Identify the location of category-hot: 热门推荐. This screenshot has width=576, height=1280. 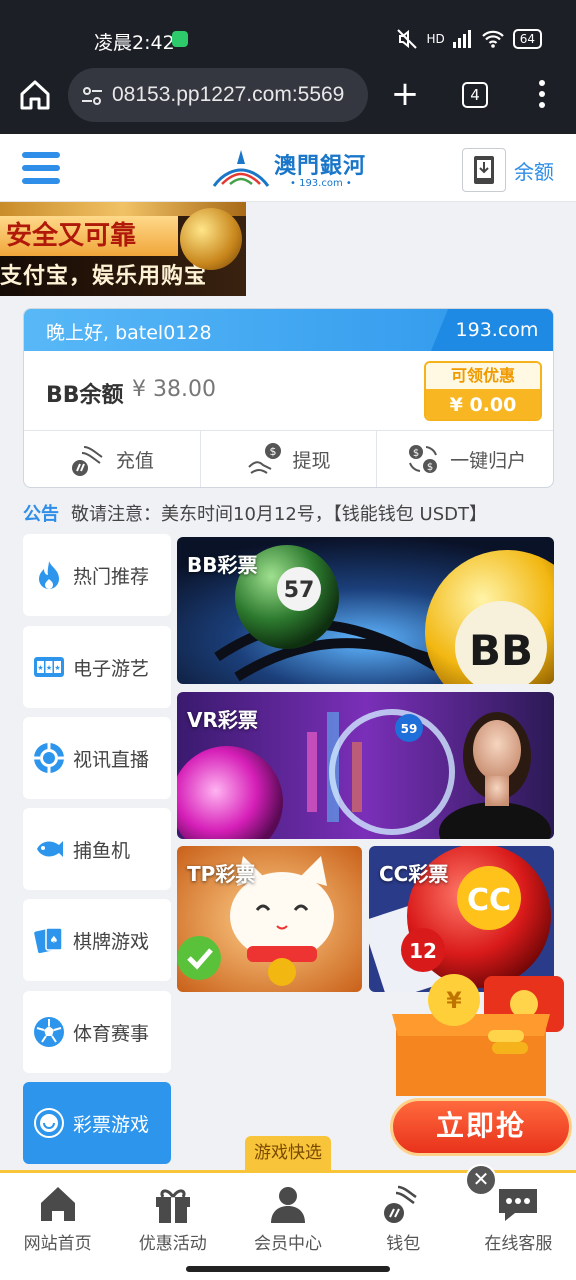
(97, 575).